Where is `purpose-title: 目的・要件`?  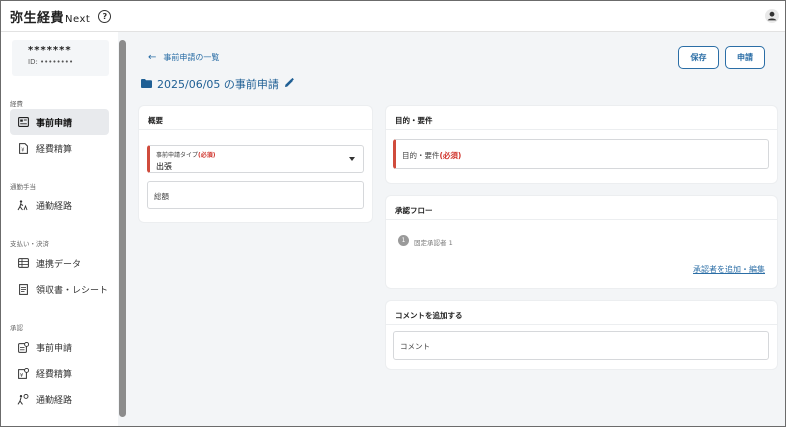 purpose-title: 目的・要件 is located at coordinates (414, 120).